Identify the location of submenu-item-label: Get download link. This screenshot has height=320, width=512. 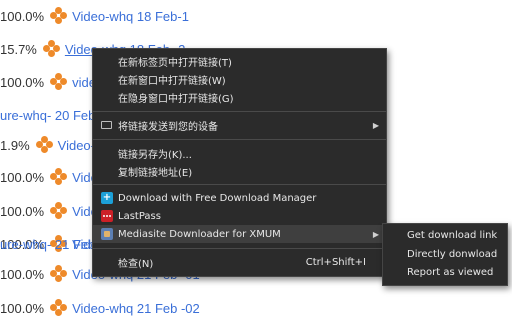
(452, 235).